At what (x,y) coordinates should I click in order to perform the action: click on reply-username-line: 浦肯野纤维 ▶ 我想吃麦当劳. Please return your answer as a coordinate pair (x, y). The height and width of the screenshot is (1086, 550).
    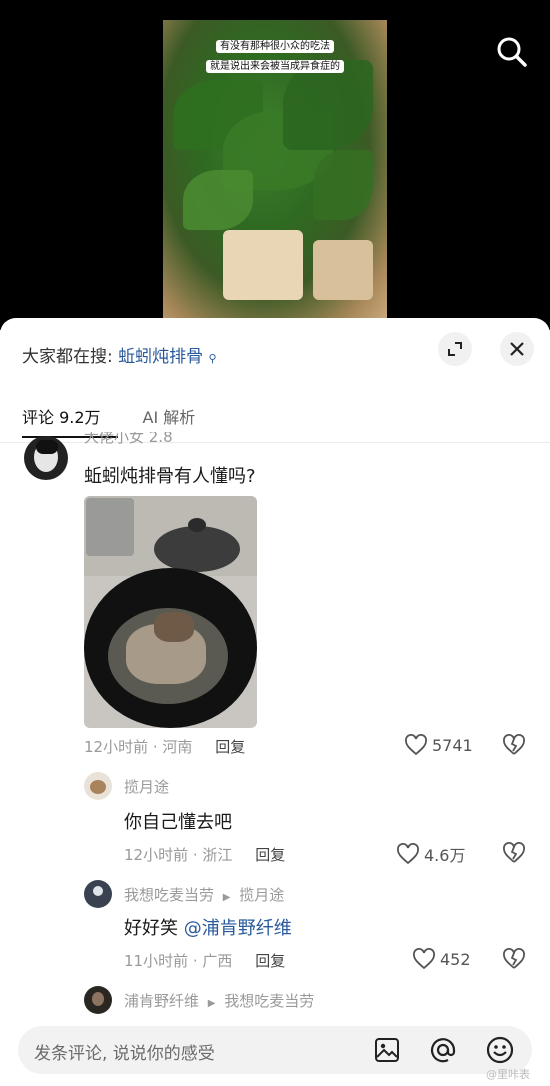
    Looking at the image, I should click on (219, 1000).